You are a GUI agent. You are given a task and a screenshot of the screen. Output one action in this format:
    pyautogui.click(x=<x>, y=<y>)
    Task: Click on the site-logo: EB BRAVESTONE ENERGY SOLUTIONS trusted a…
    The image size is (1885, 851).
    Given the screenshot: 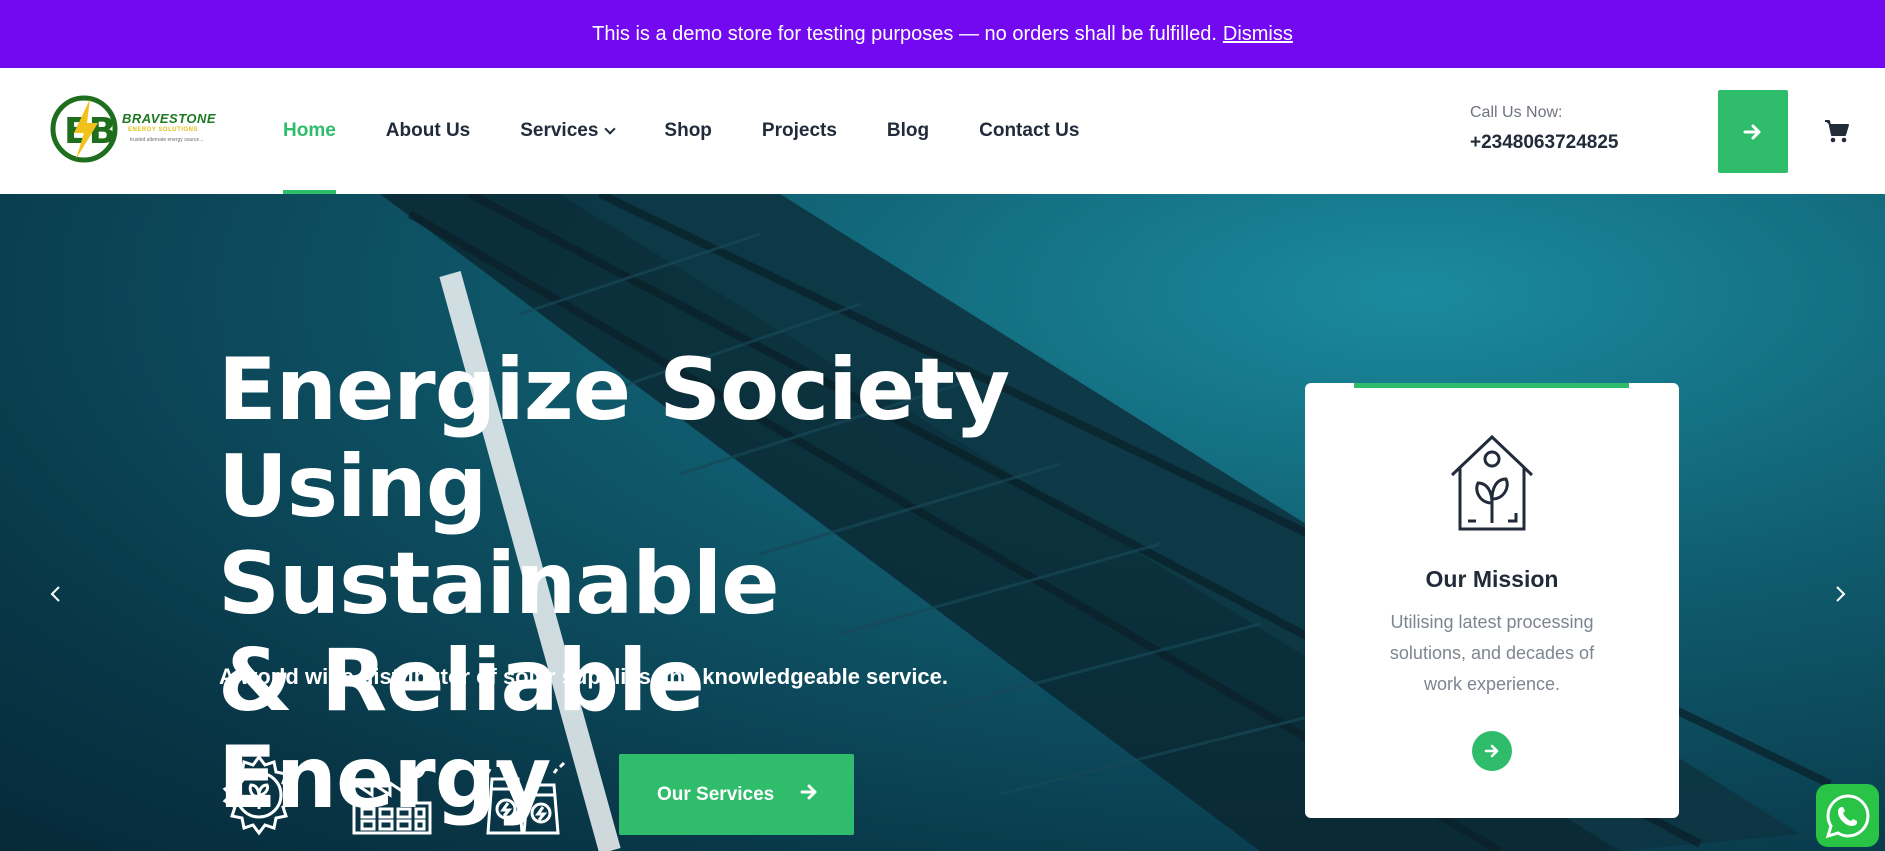 What is the action you would take?
    pyautogui.click(x=142, y=129)
    